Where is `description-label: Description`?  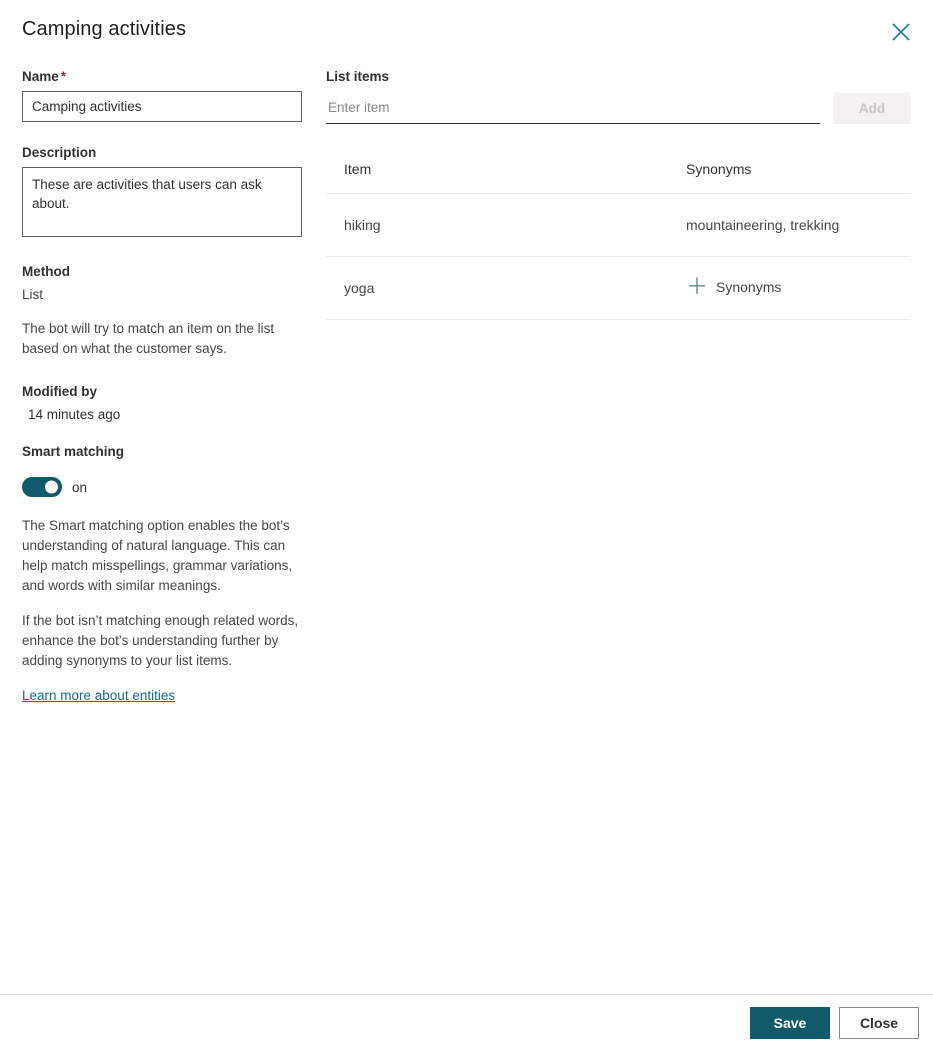 description-label: Description is located at coordinates (59, 152).